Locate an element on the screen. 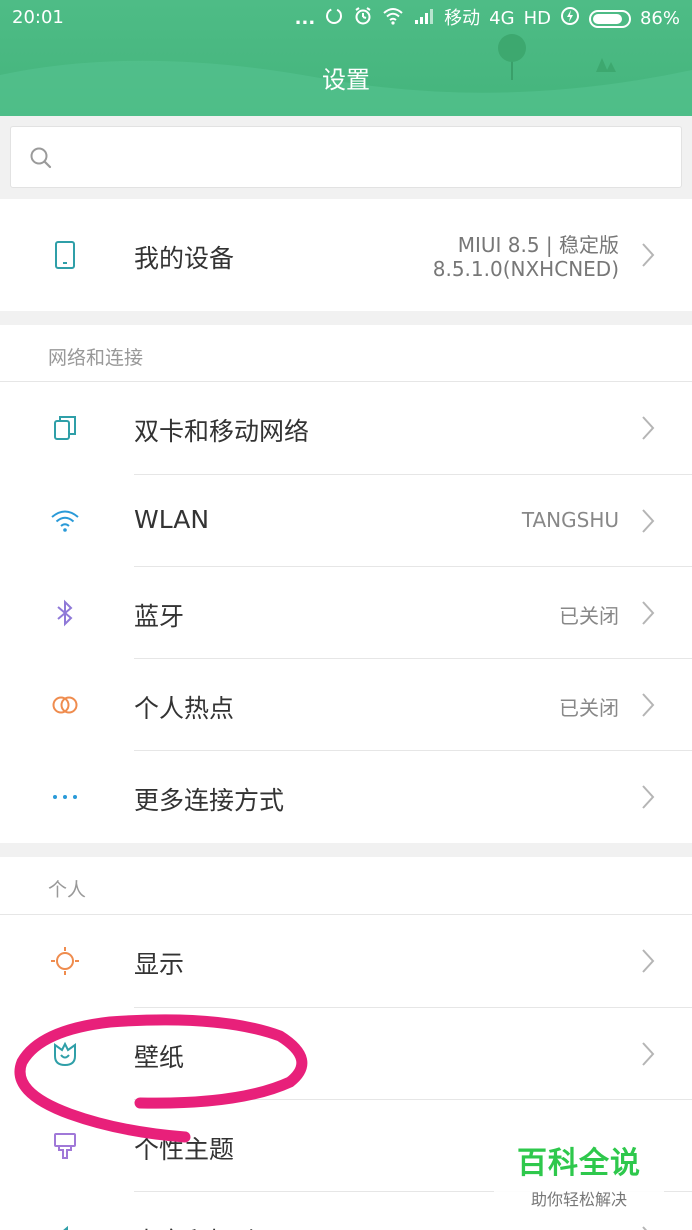 The height and width of the screenshot is (1230, 692). dual-sim-icon is located at coordinates (65, 428).